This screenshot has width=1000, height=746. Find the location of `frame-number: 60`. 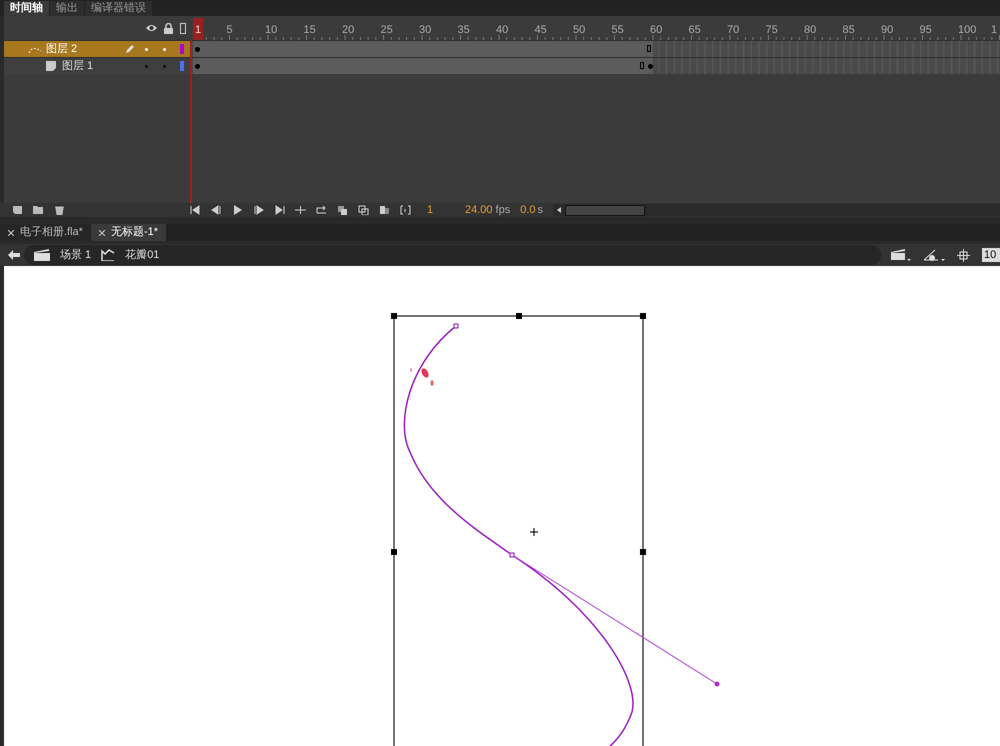

frame-number: 60 is located at coordinates (656, 30).